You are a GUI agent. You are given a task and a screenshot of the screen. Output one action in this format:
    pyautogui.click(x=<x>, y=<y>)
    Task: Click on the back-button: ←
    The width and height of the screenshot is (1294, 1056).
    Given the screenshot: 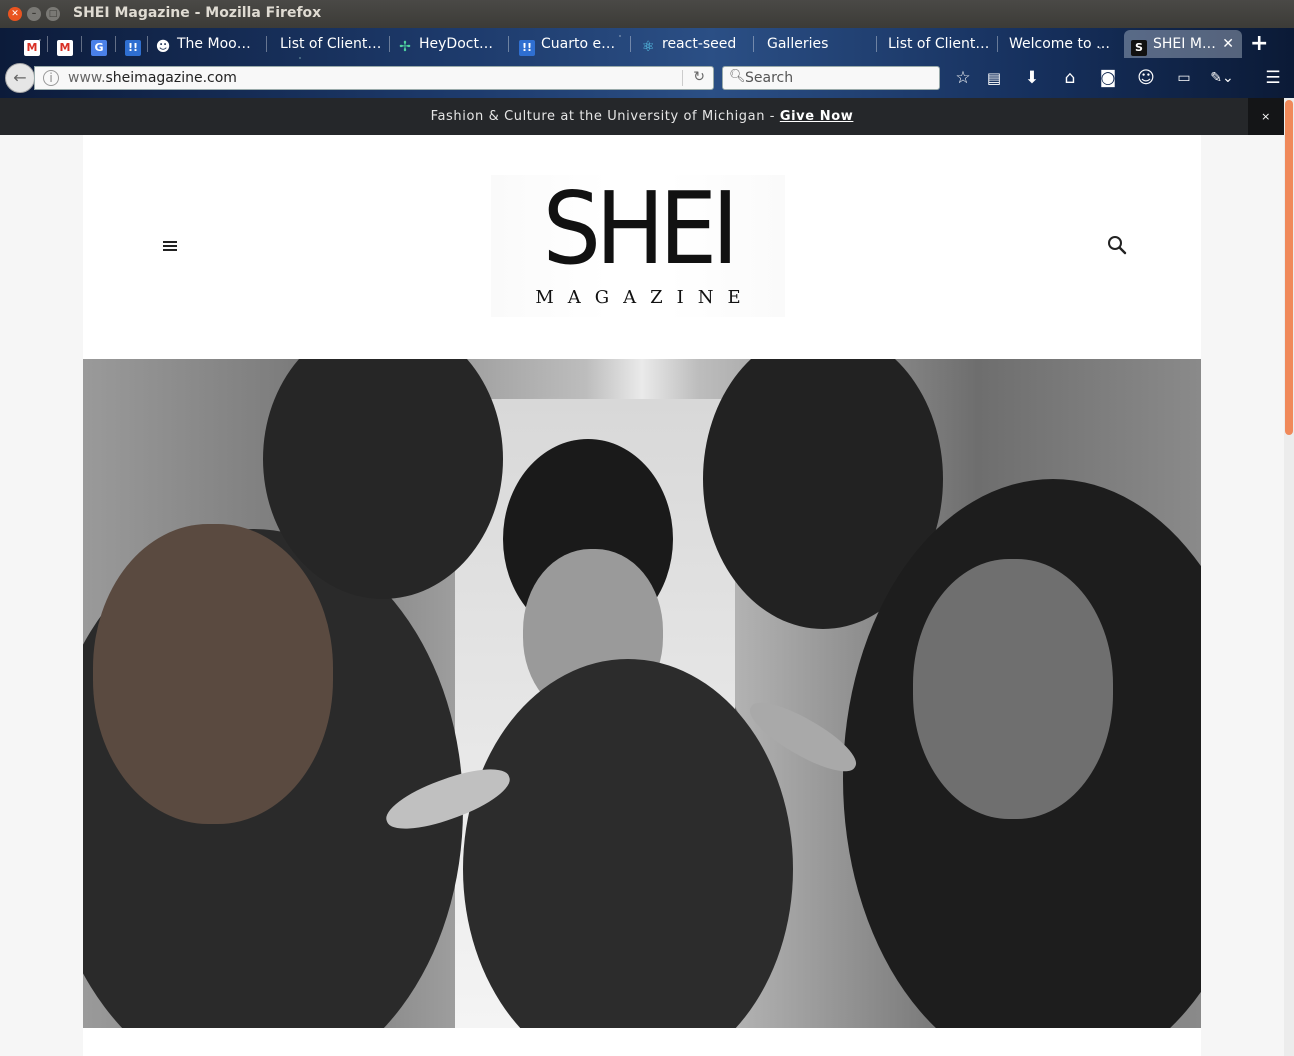 What is the action you would take?
    pyautogui.click(x=20, y=78)
    